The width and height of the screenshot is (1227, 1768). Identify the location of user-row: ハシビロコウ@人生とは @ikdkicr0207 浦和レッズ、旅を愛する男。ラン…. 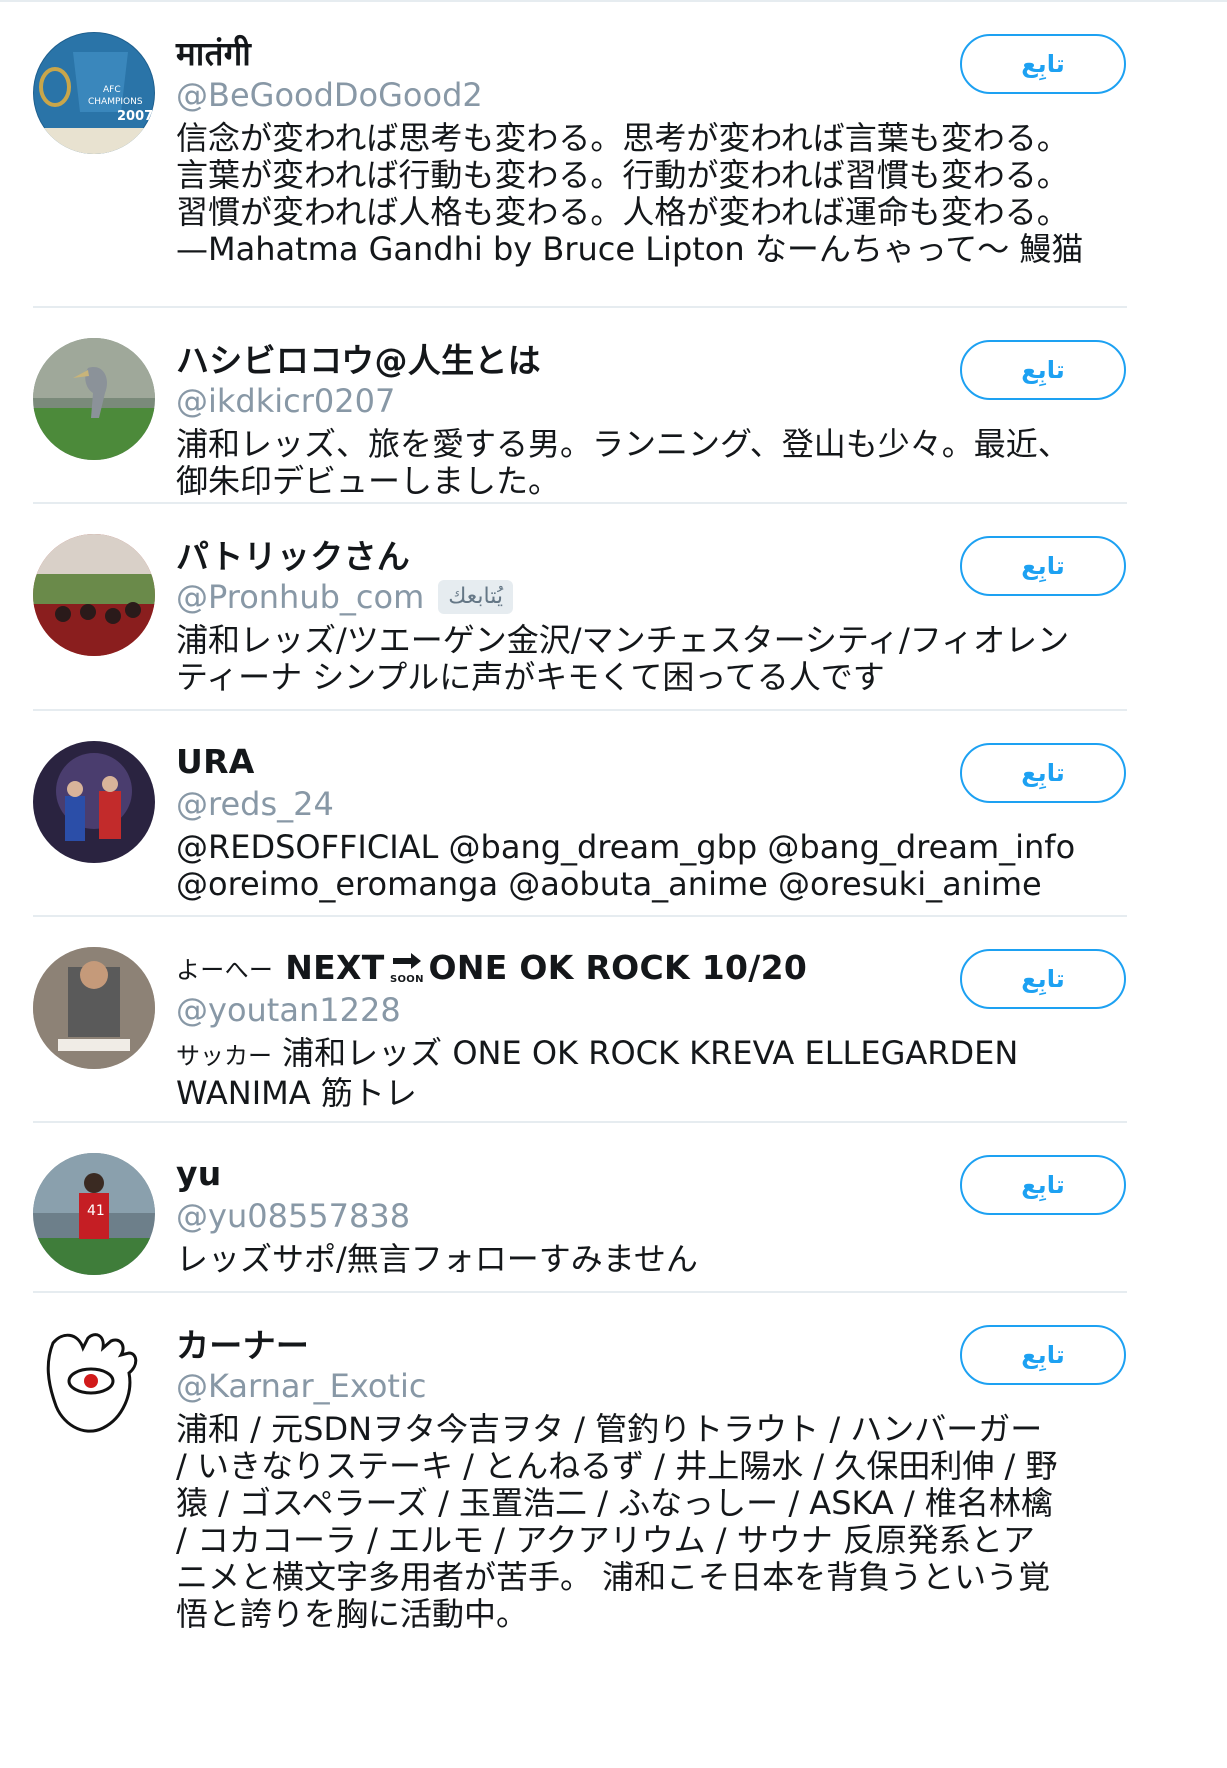
(613, 406).